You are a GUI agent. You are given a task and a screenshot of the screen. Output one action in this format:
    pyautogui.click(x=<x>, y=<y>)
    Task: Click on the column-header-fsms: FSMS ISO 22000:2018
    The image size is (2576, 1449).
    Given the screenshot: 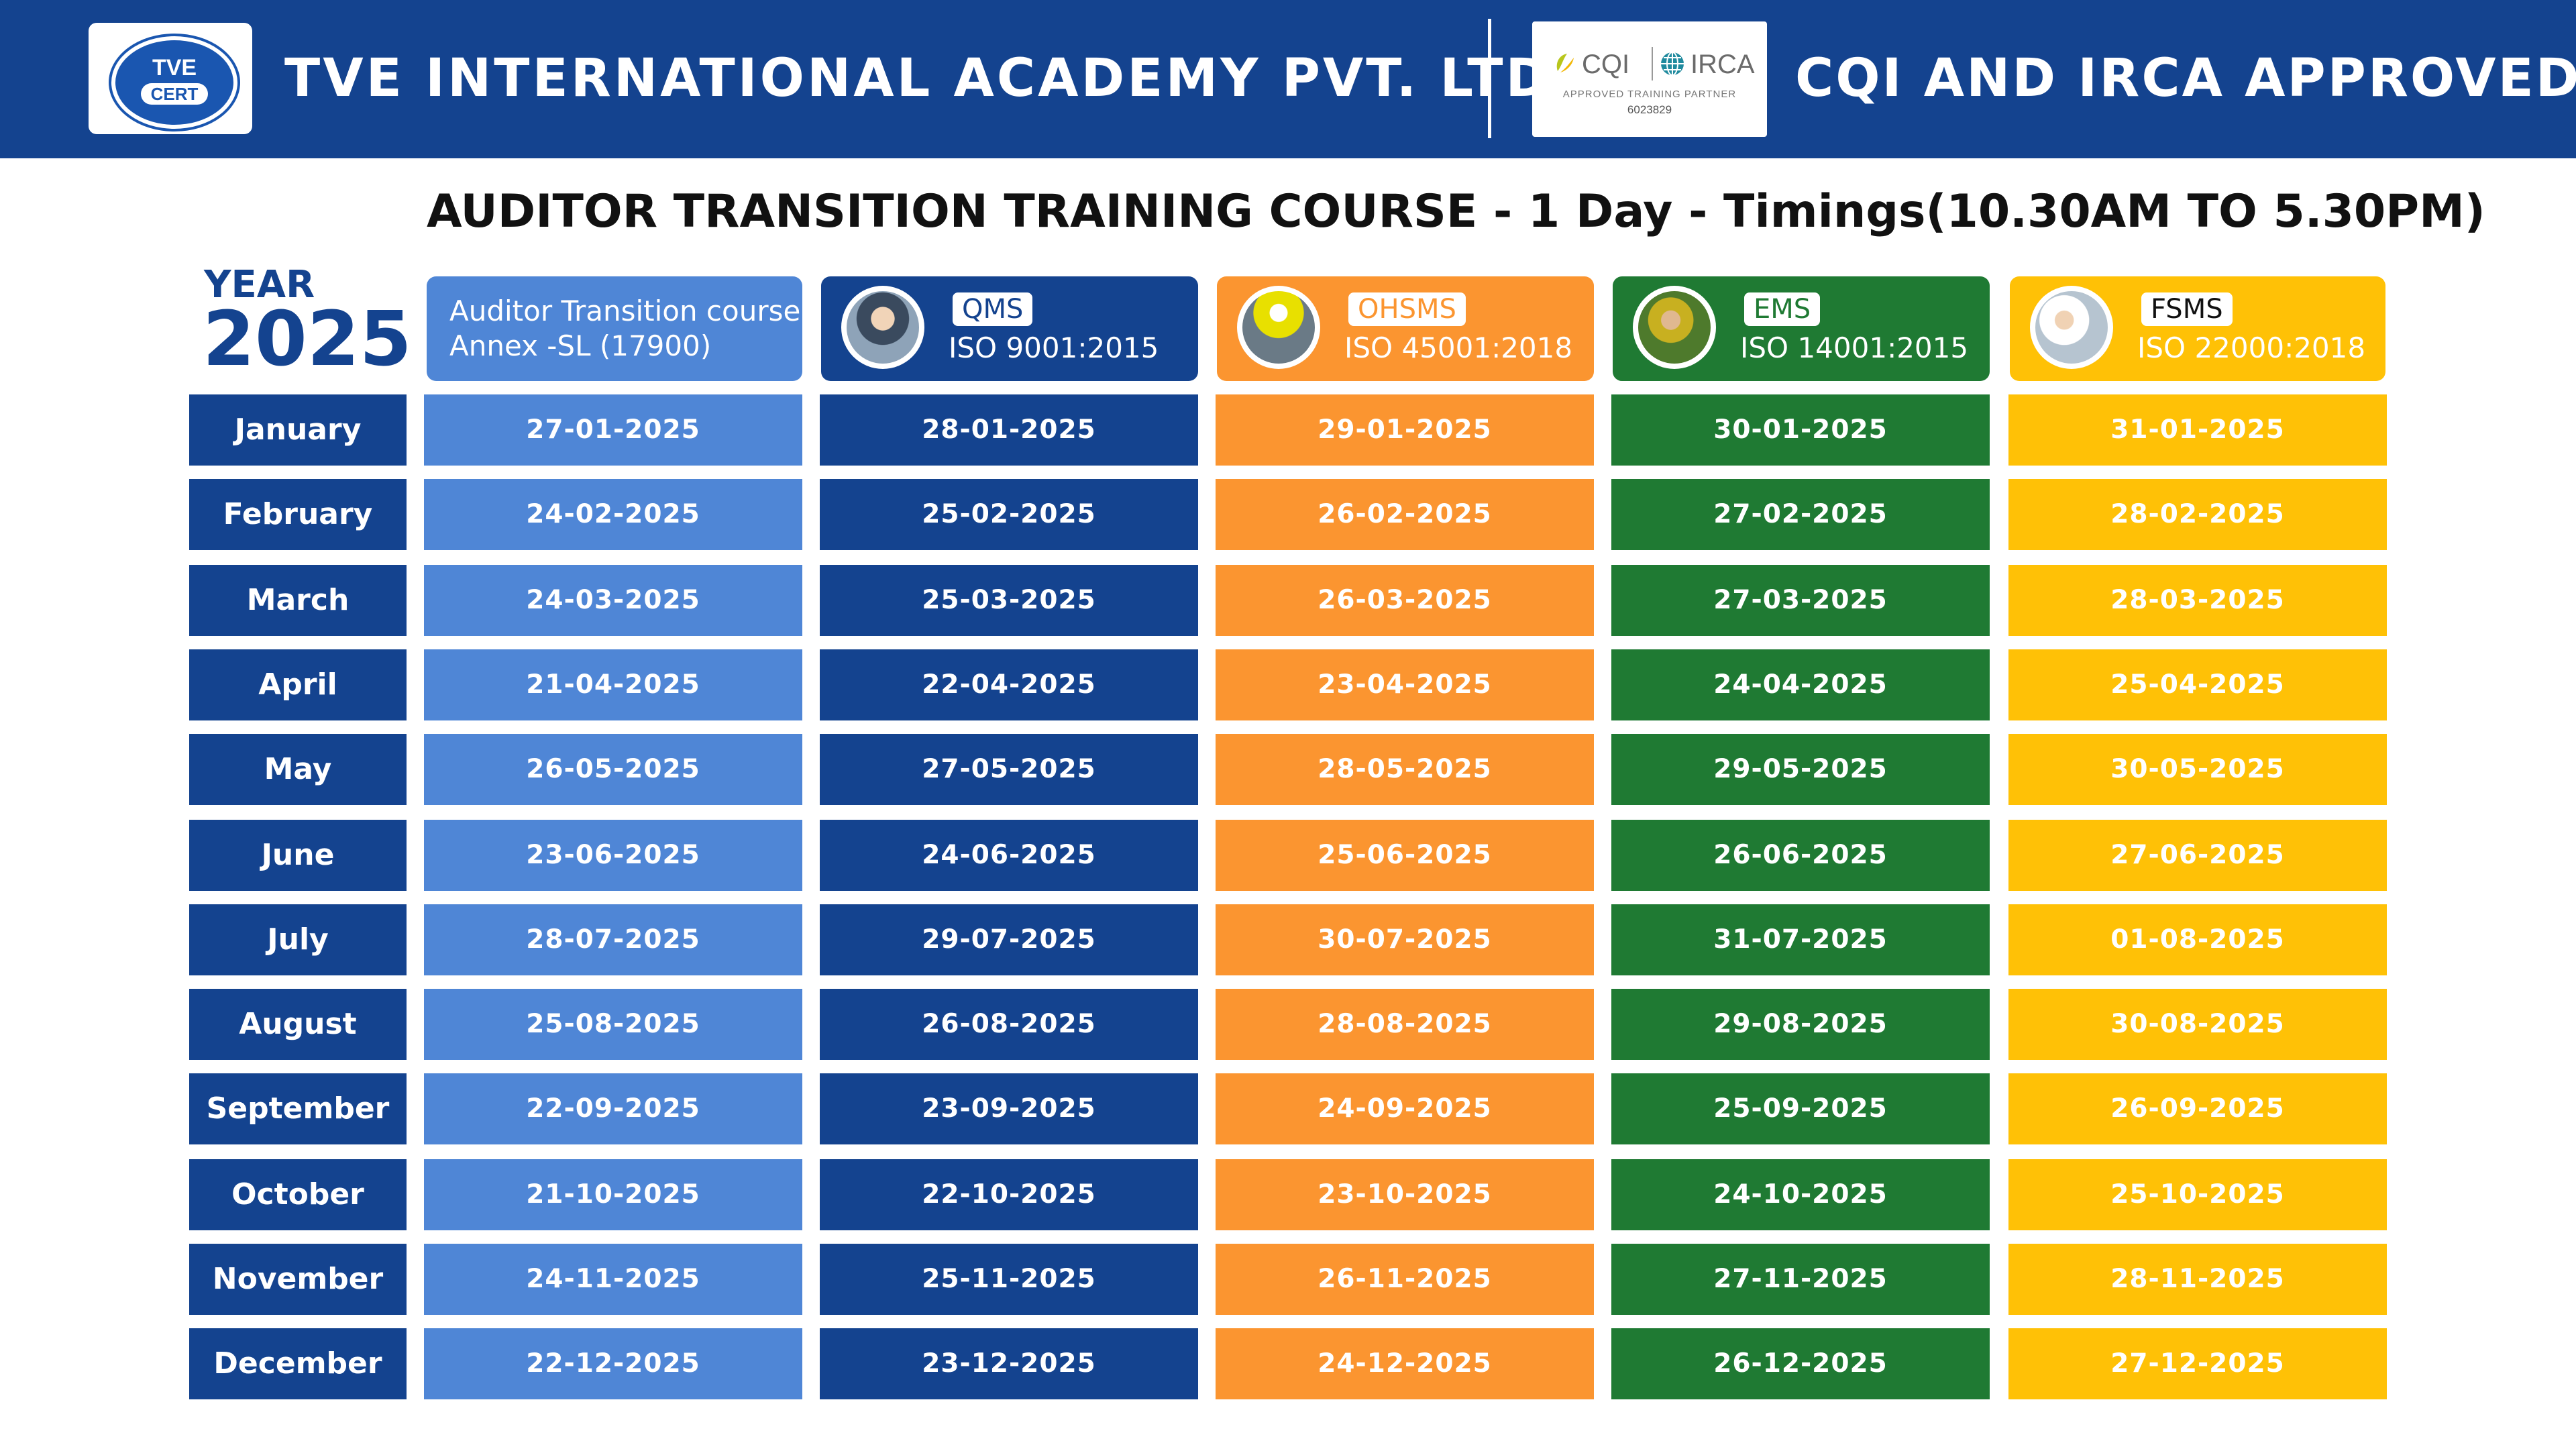 What is the action you would take?
    pyautogui.click(x=2197, y=328)
    